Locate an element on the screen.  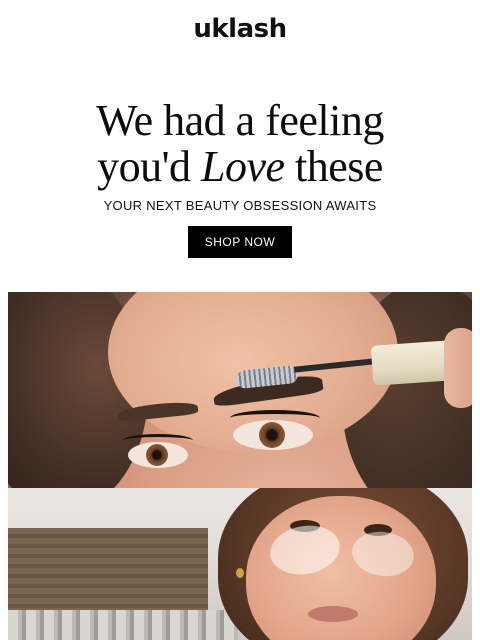
finger is located at coordinates (458, 368).